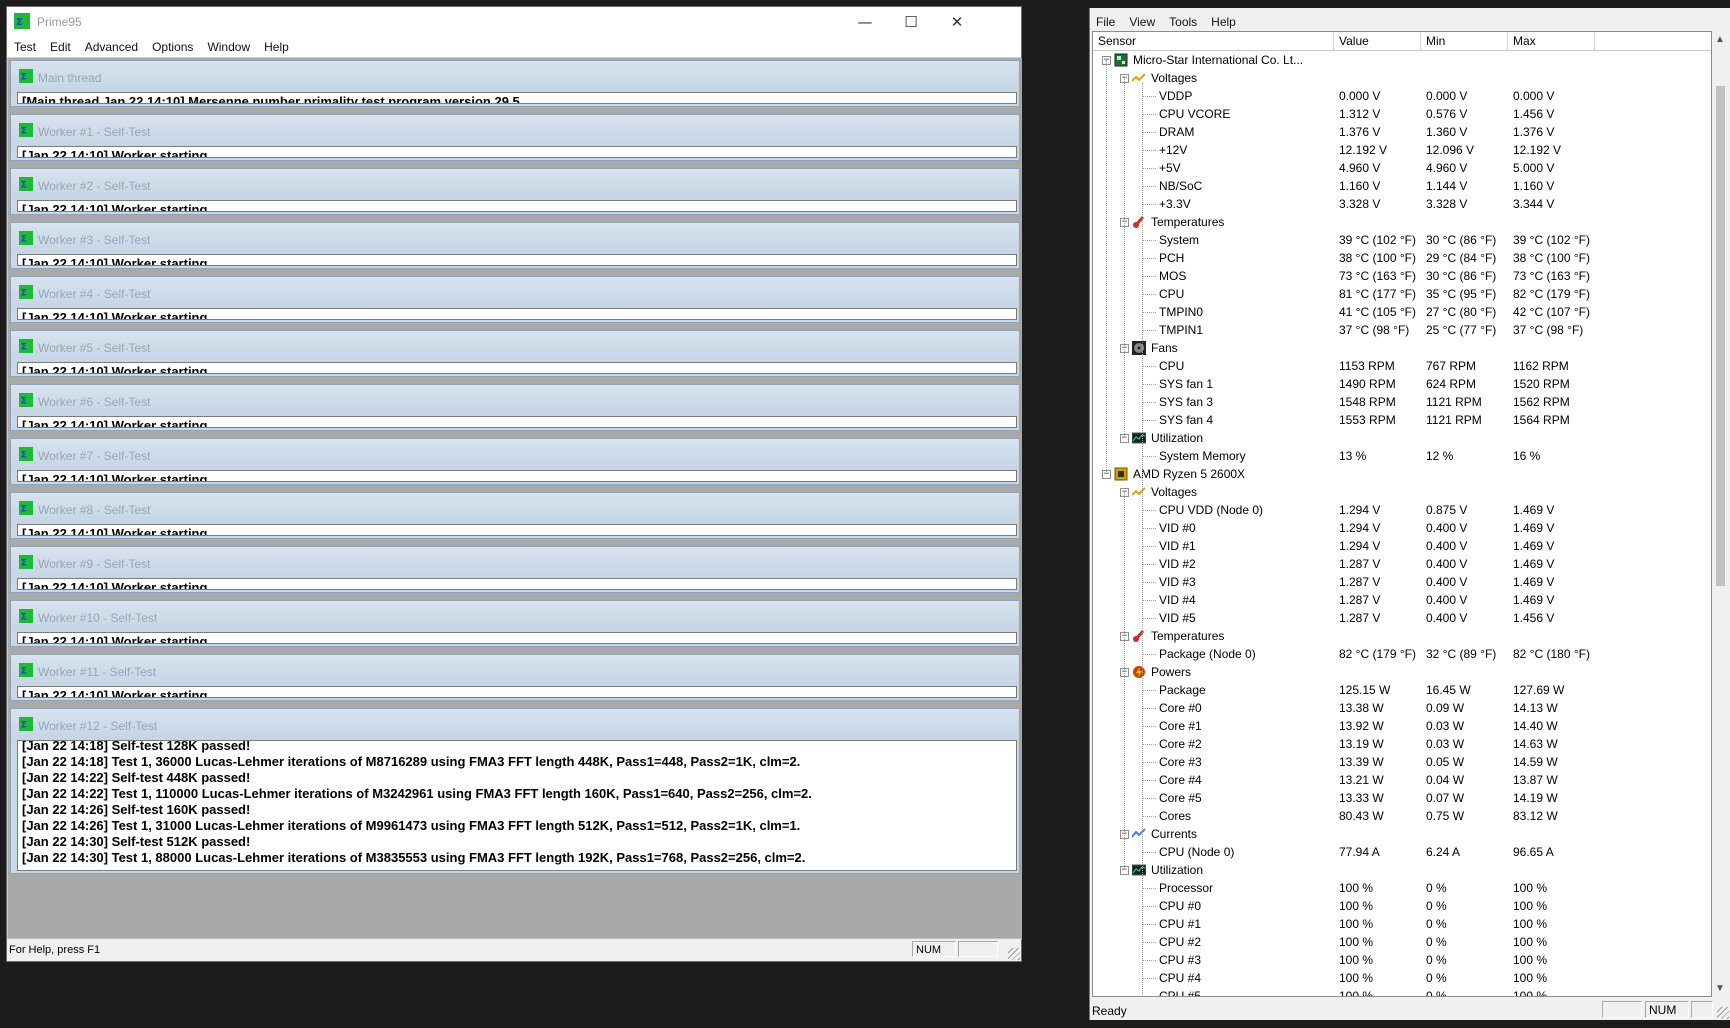  Describe the element at coordinates (1402, 402) in the screenshot. I see `sensor-row: SYS fan 3 1548 RPM 1121 RPM 1562 RPM` at that location.